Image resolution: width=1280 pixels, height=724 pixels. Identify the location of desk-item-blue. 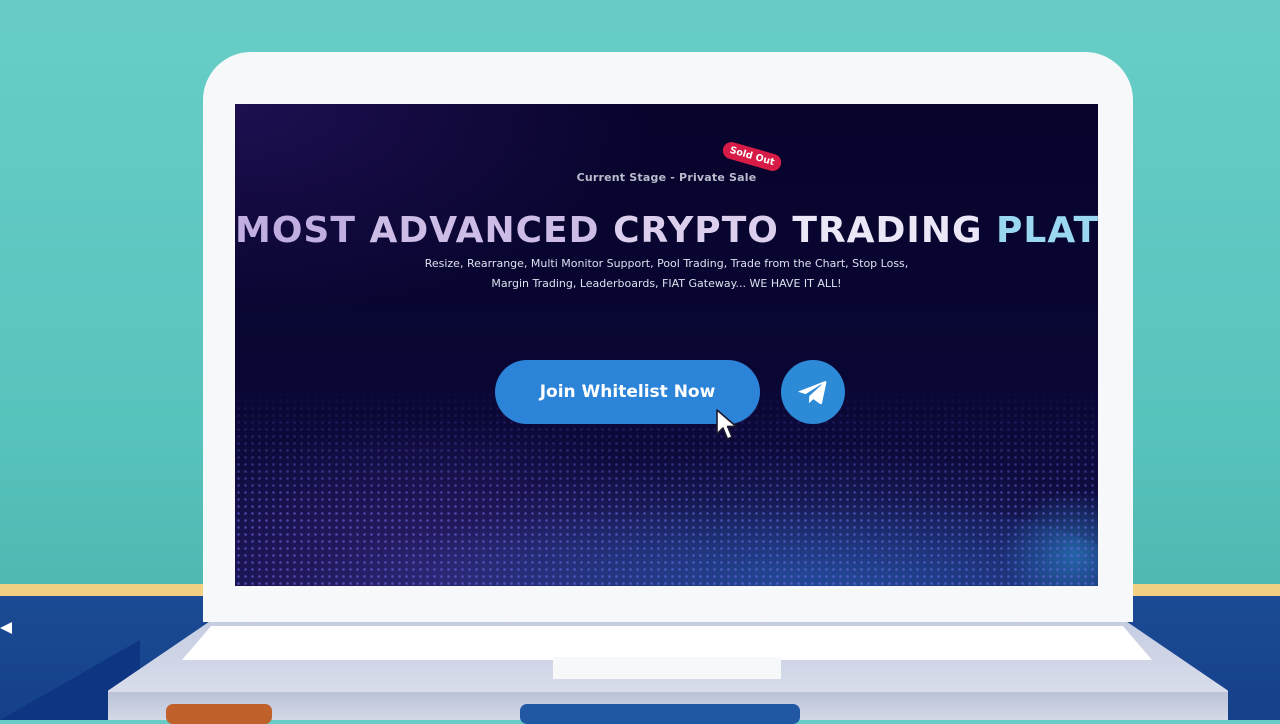
(660, 714).